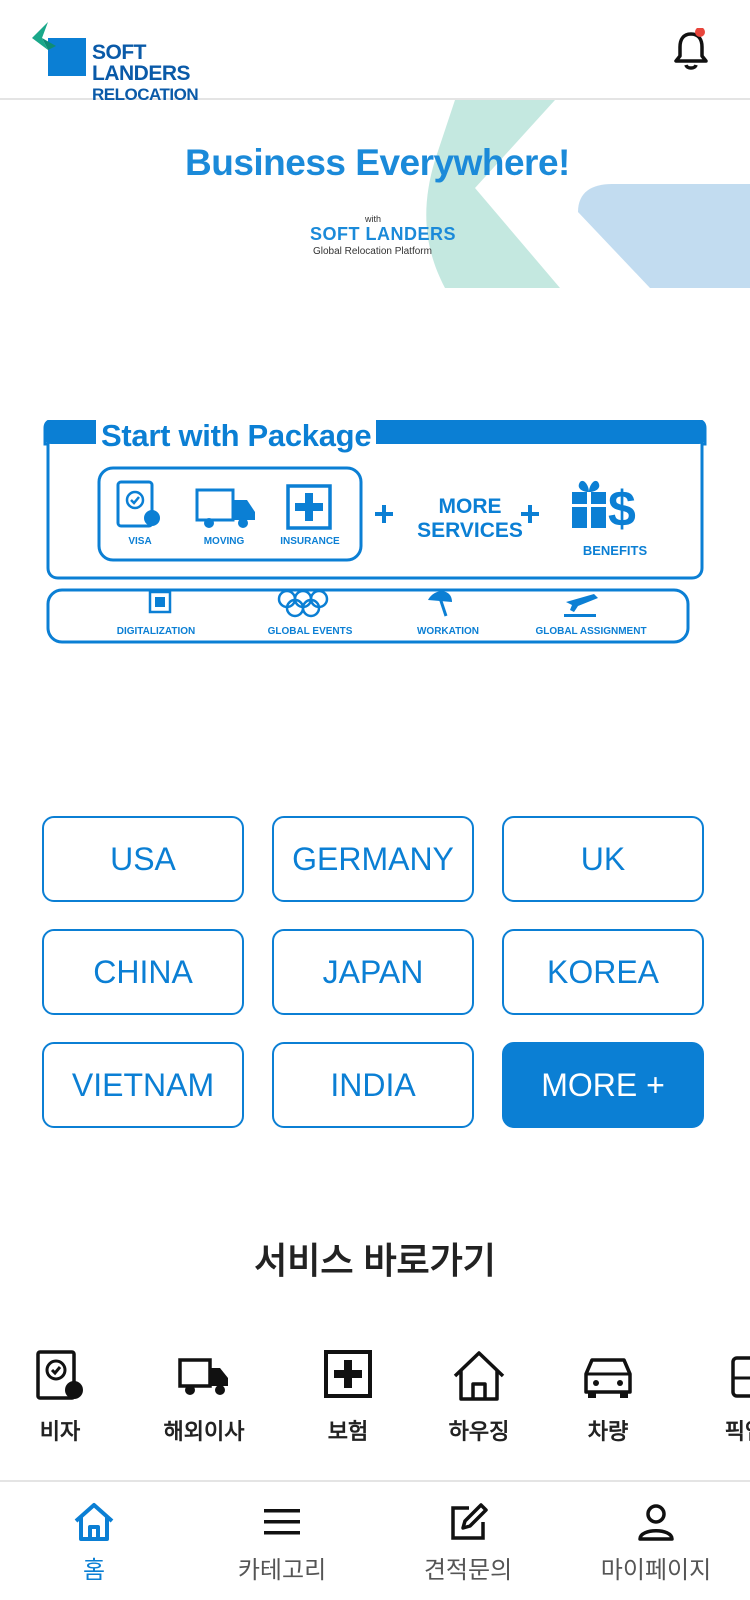  I want to click on airplane-icon, so click(581, 605).